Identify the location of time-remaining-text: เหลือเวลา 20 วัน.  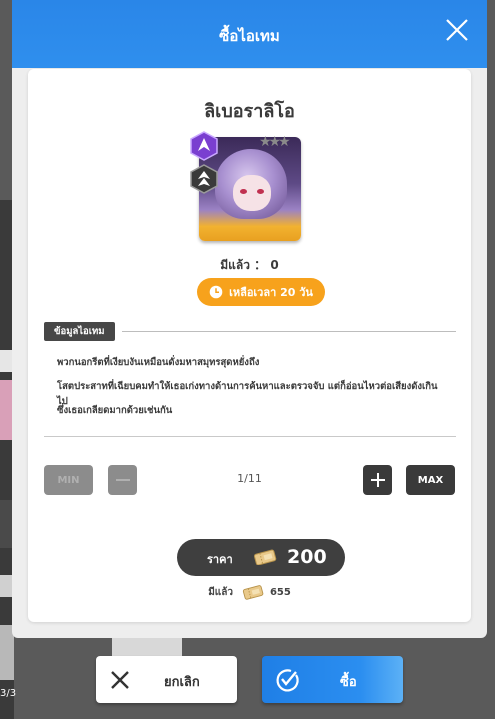
(271, 292).